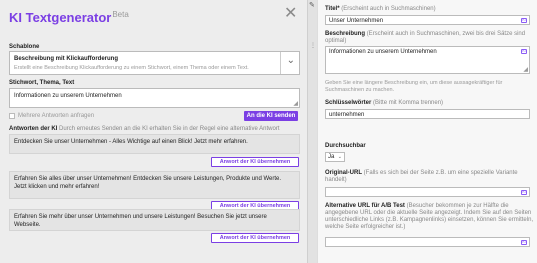 Image resolution: width=537 pixels, height=263 pixels. I want to click on description-value: Informationen zu unserem Unternehmen, so click(383, 52).